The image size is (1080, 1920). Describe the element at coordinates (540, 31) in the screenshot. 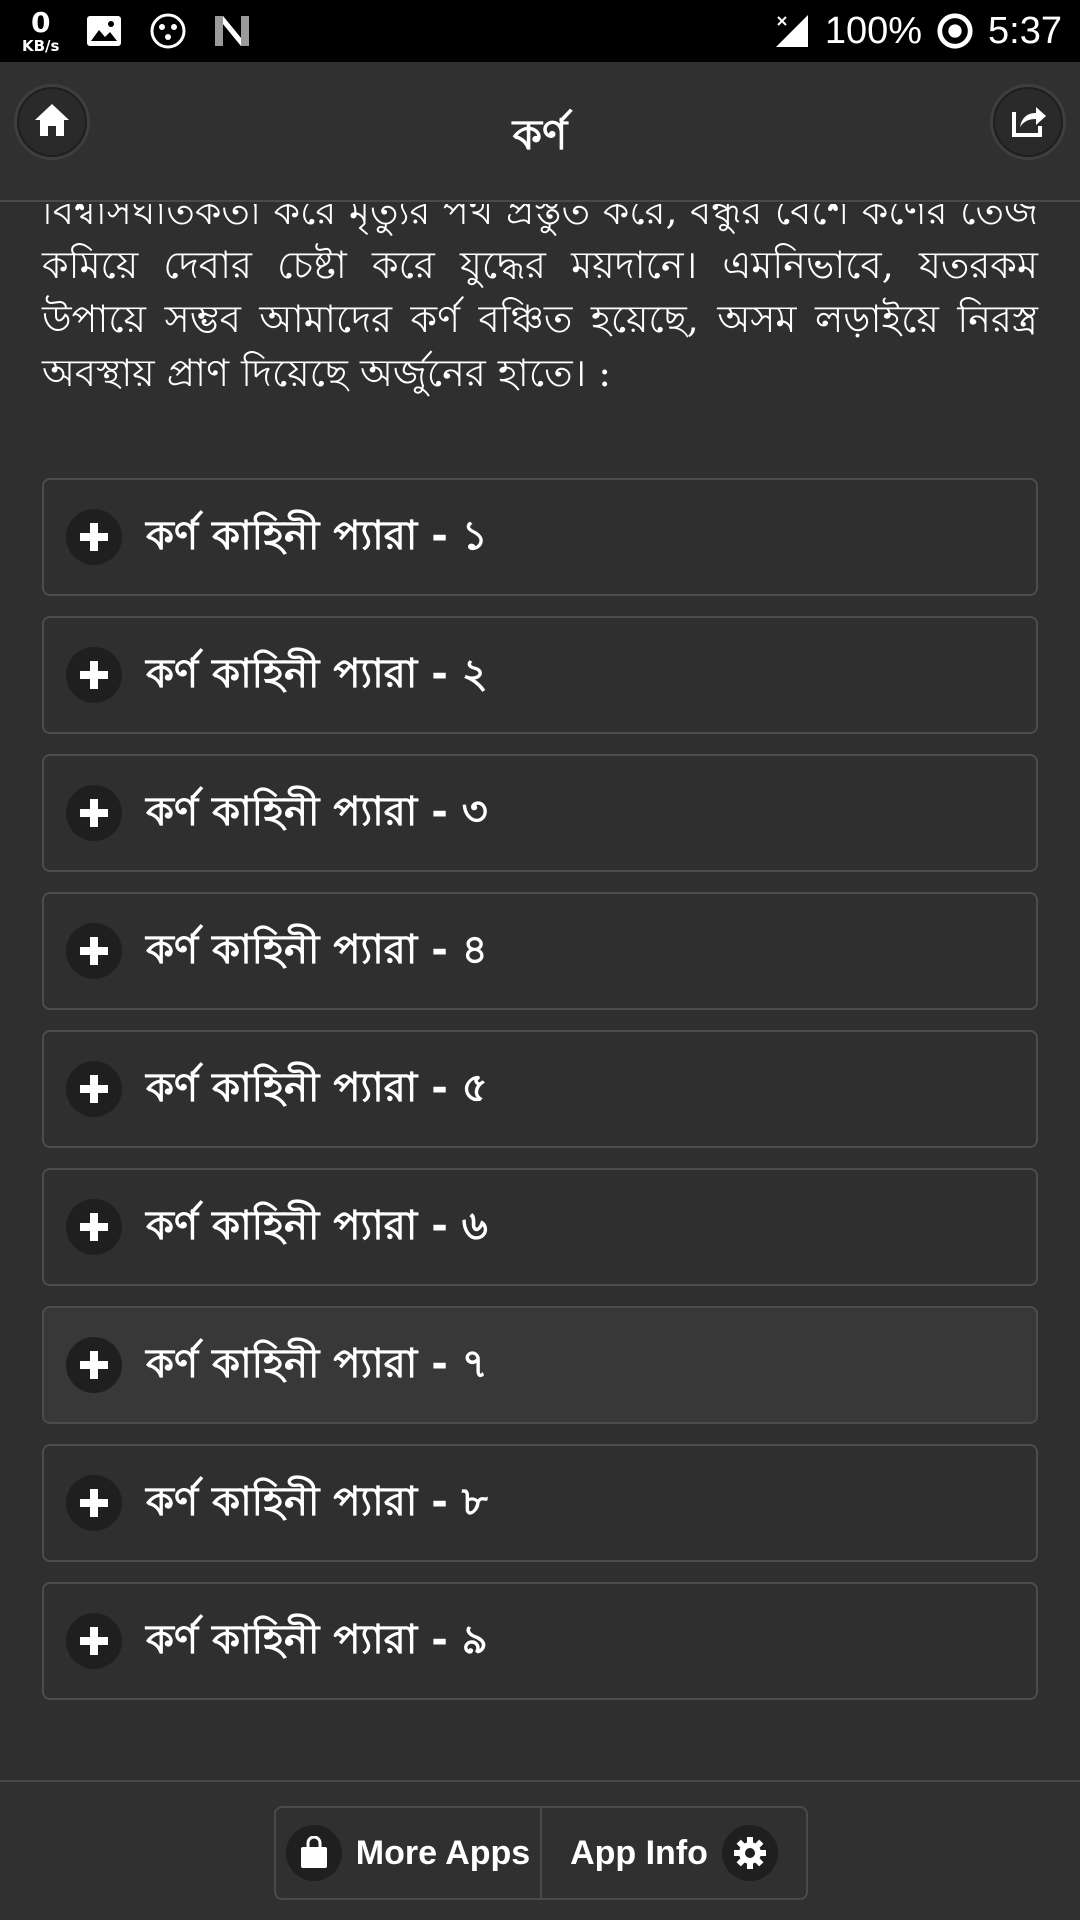

I see `status-bar: 0 KB/s 100% 5:37` at that location.